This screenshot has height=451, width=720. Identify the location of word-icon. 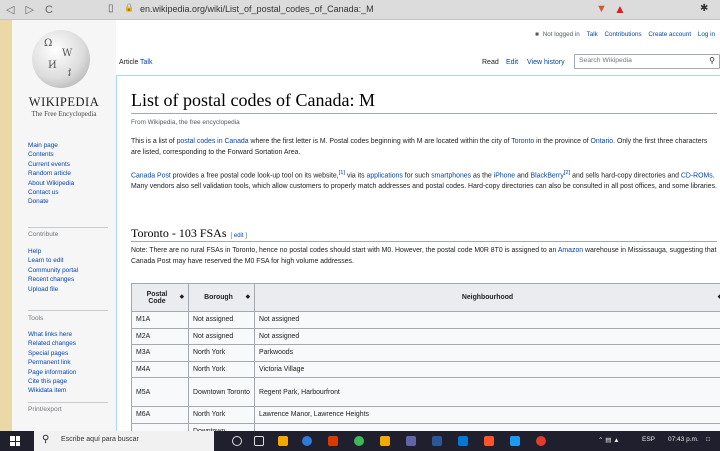
(437, 441).